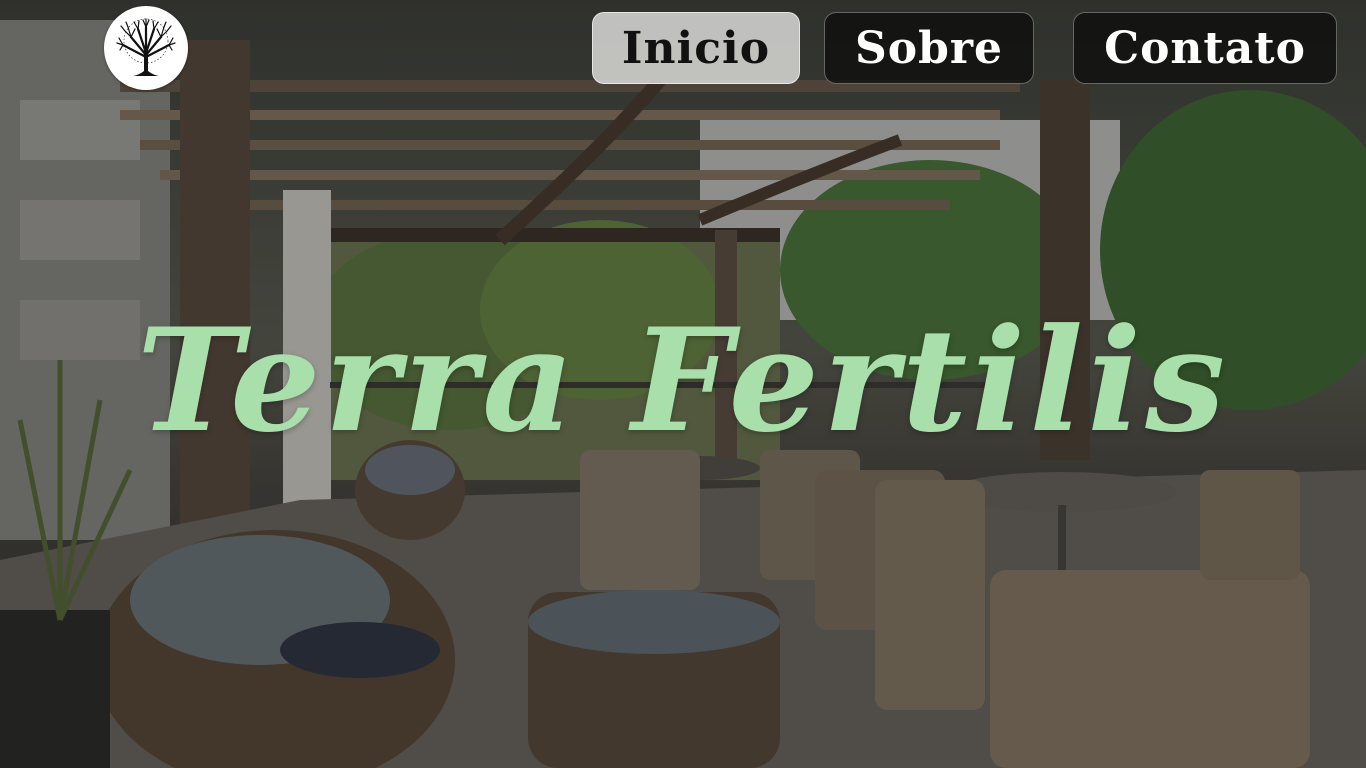 This screenshot has width=1366, height=768. I want to click on nav-sobre-button: Sobre, so click(929, 48).